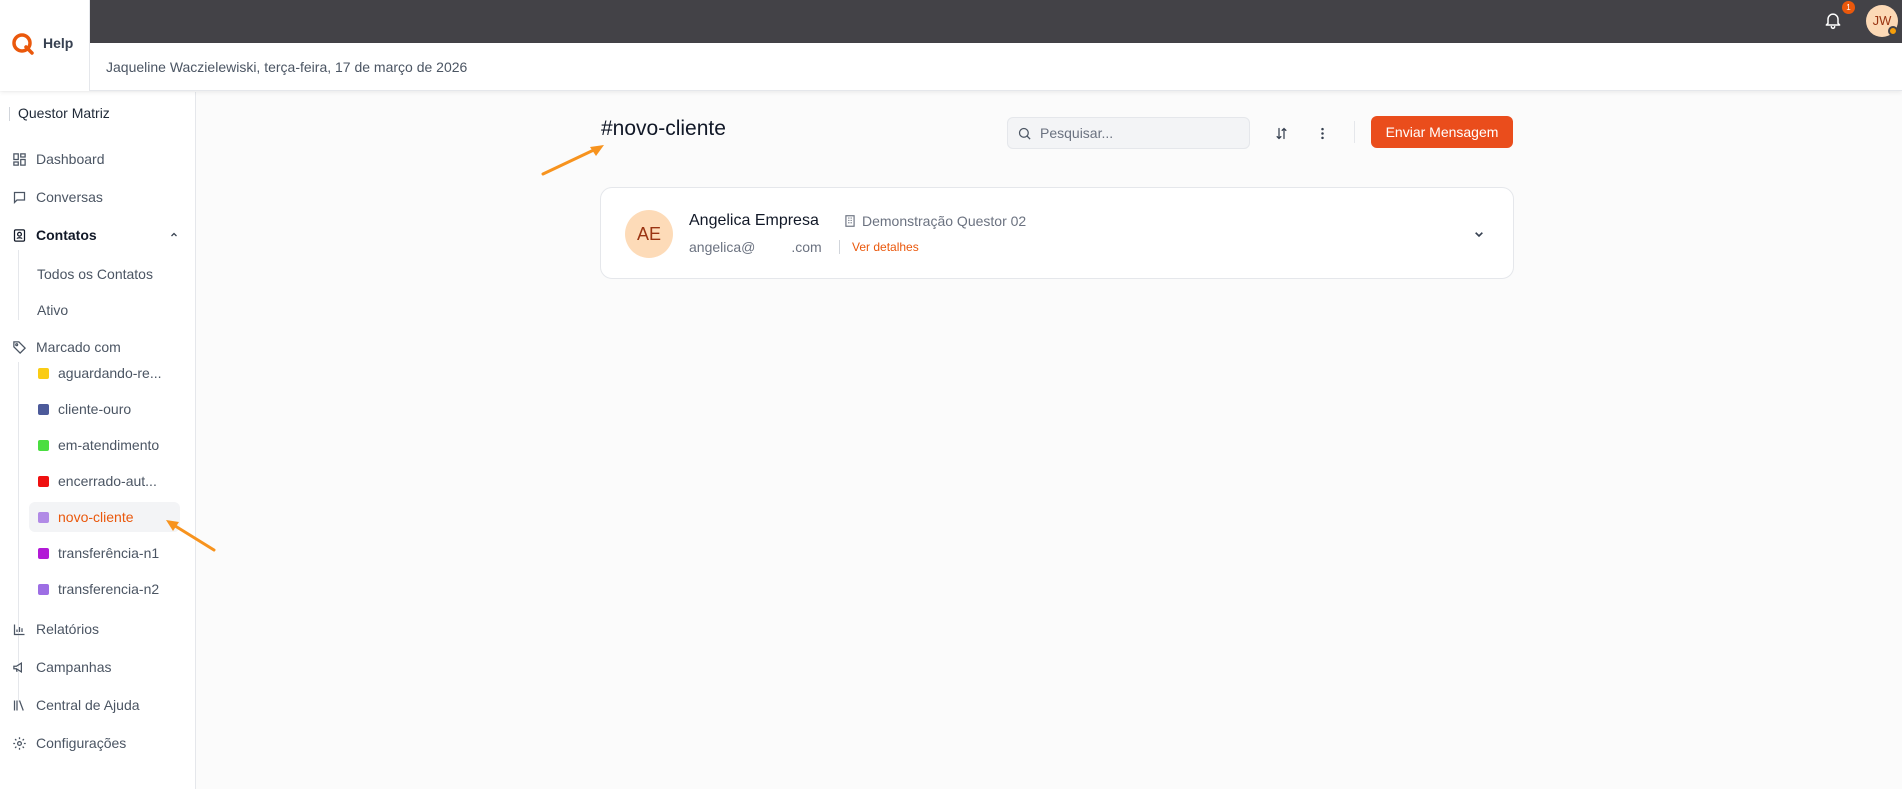 This screenshot has width=1902, height=789. Describe the element at coordinates (96, 517) in the screenshot. I see `tag-label: novo-cliente` at that location.